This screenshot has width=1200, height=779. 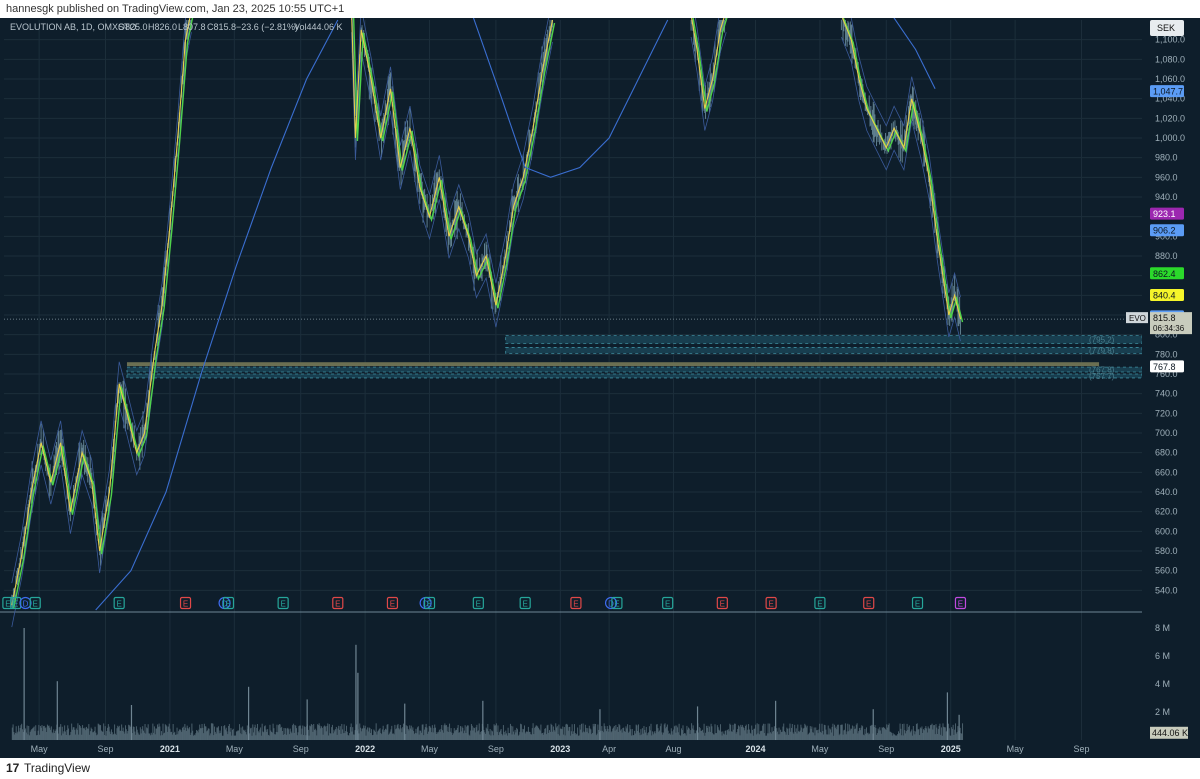 I want to click on ohlc-close: C815.8, so click(x=221, y=27).